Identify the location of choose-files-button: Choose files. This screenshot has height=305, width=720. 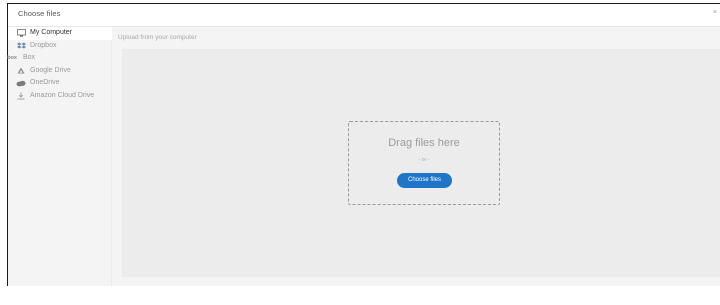
(424, 180).